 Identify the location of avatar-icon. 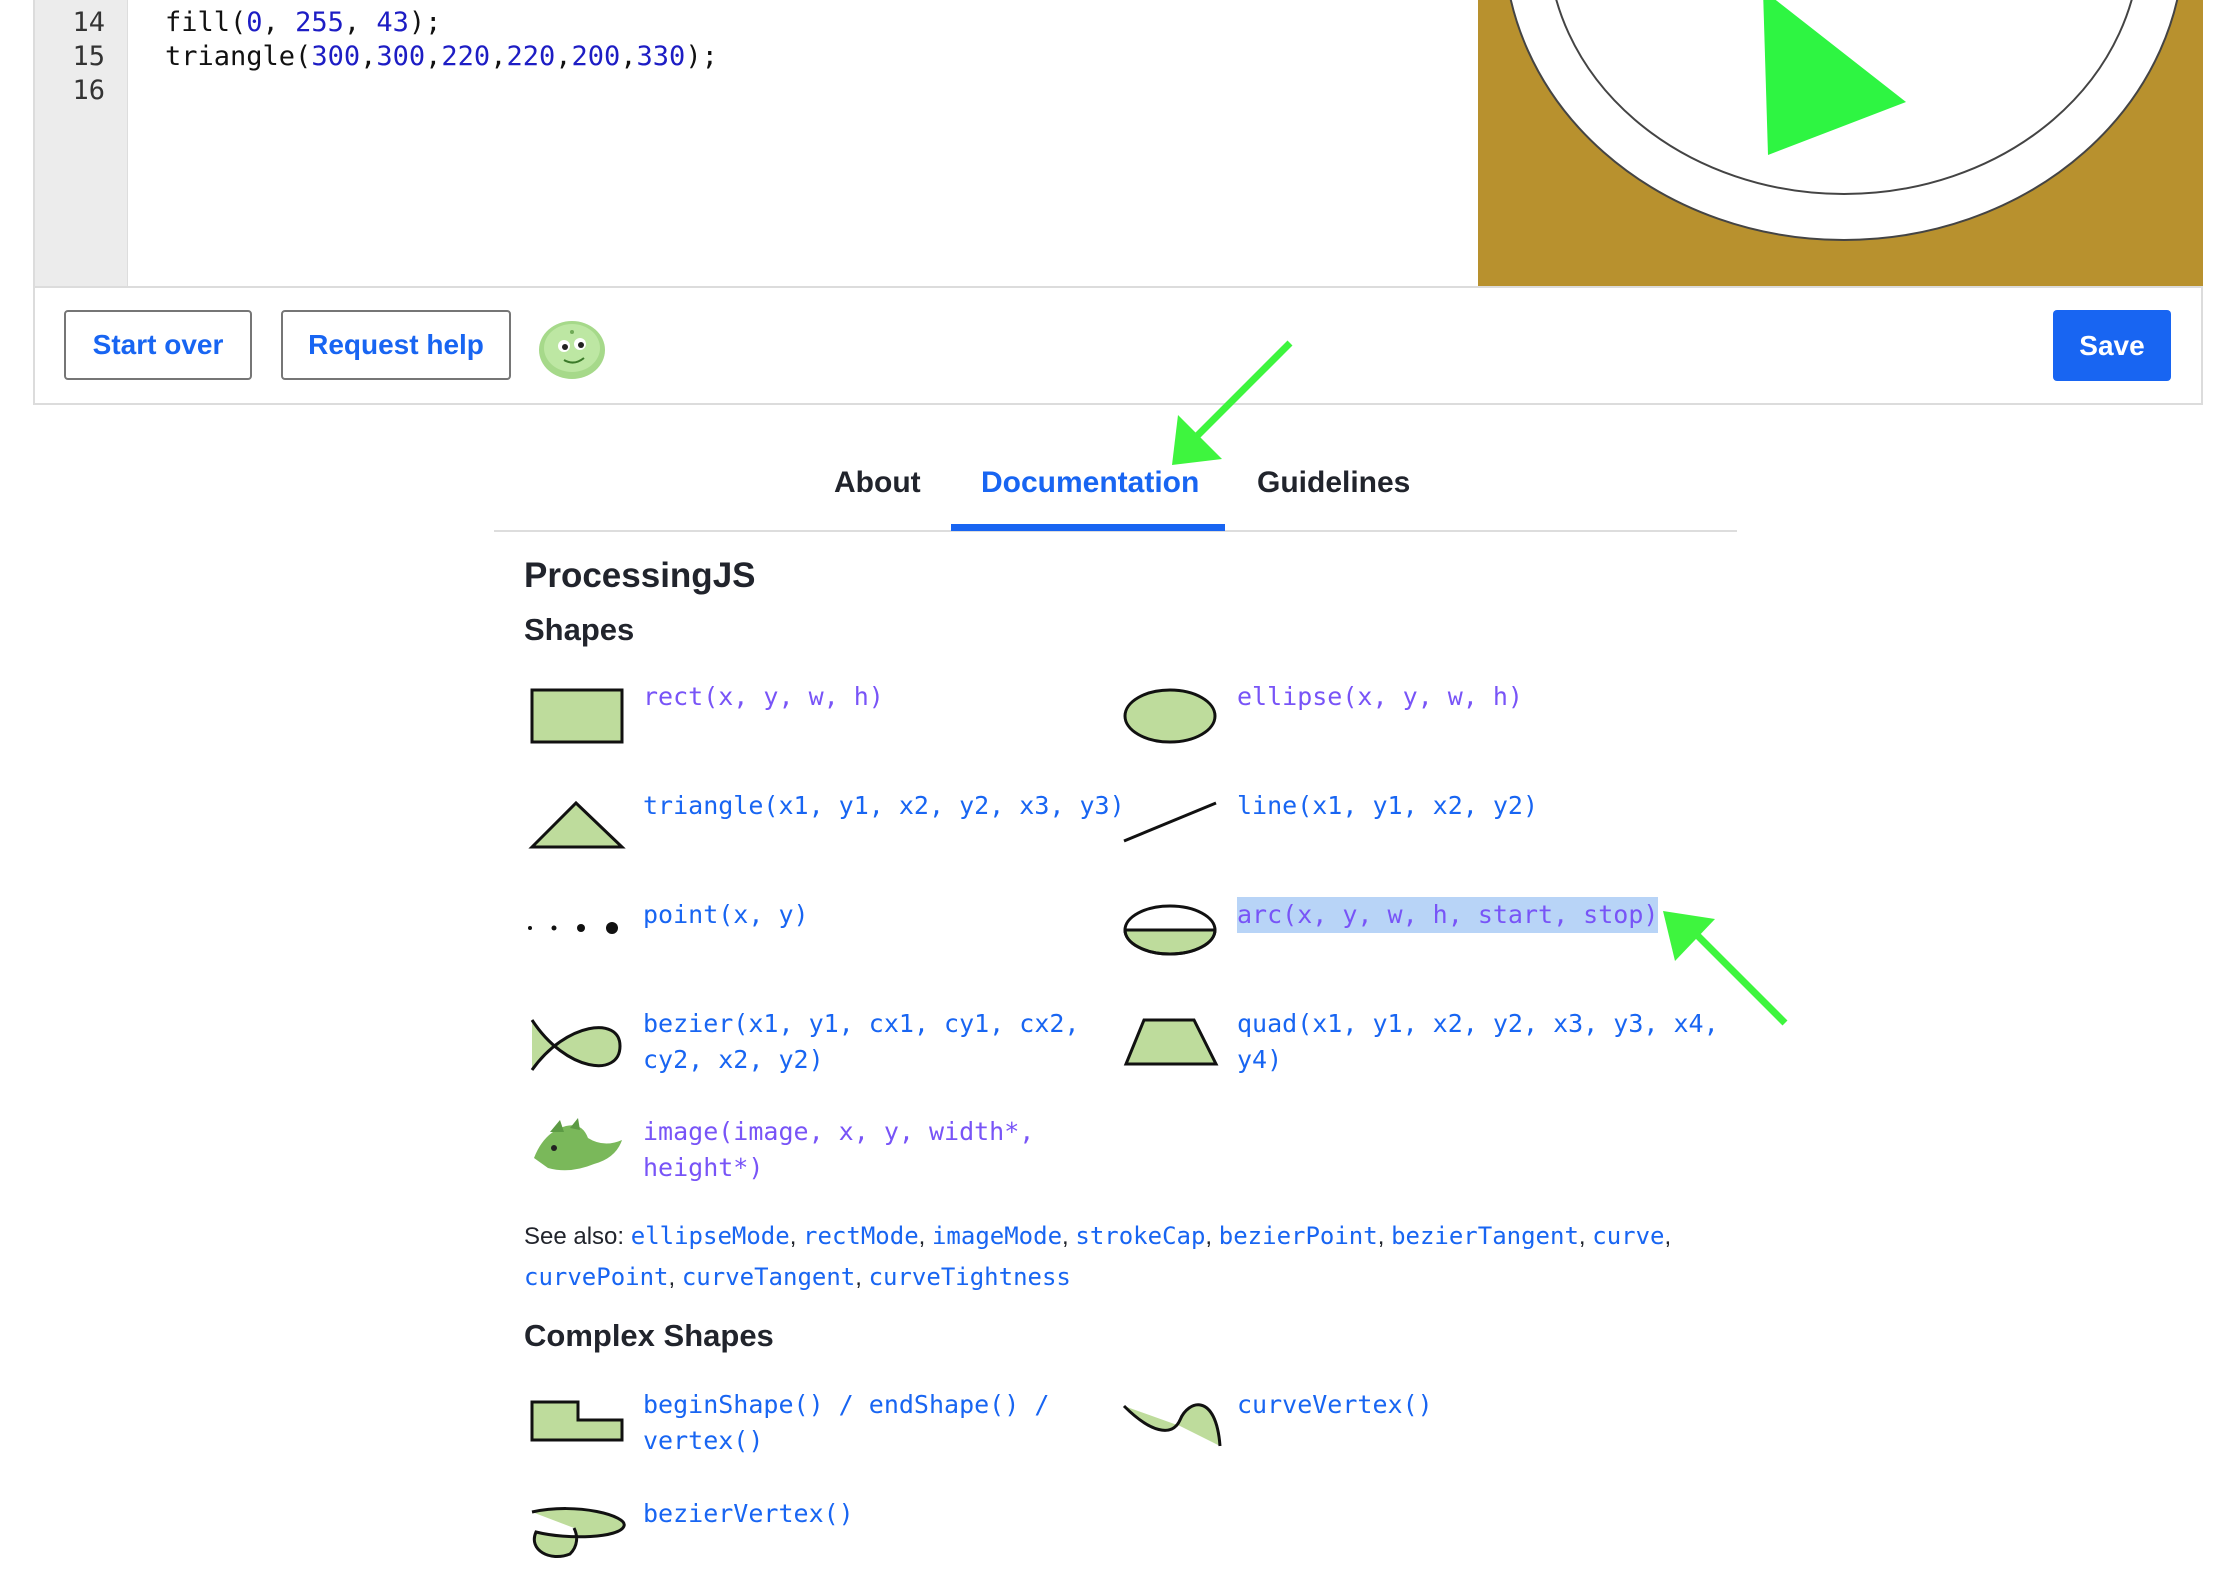
(572, 347).